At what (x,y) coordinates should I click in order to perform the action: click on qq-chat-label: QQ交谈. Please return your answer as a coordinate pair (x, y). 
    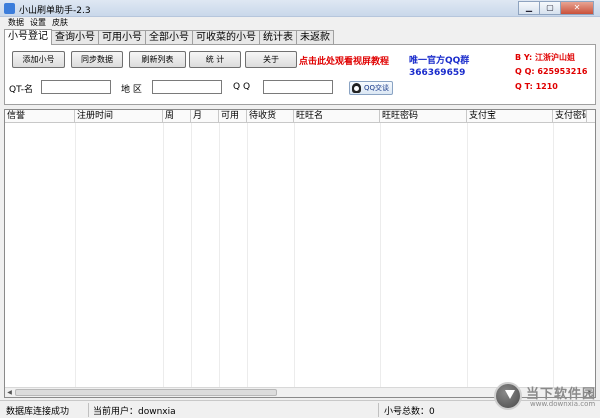
    Looking at the image, I should click on (377, 88).